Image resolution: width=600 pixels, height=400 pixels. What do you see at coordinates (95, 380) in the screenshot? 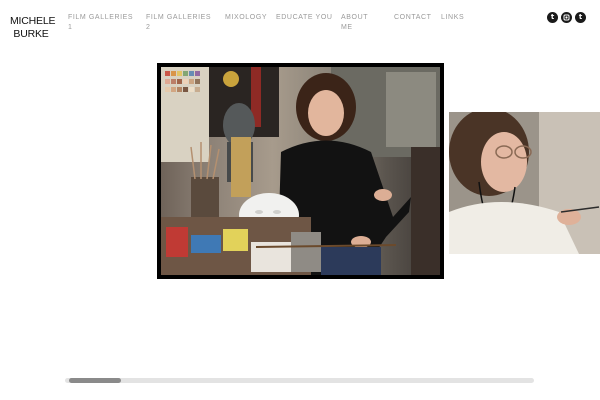
I see `scrollbar-thumb` at bounding box center [95, 380].